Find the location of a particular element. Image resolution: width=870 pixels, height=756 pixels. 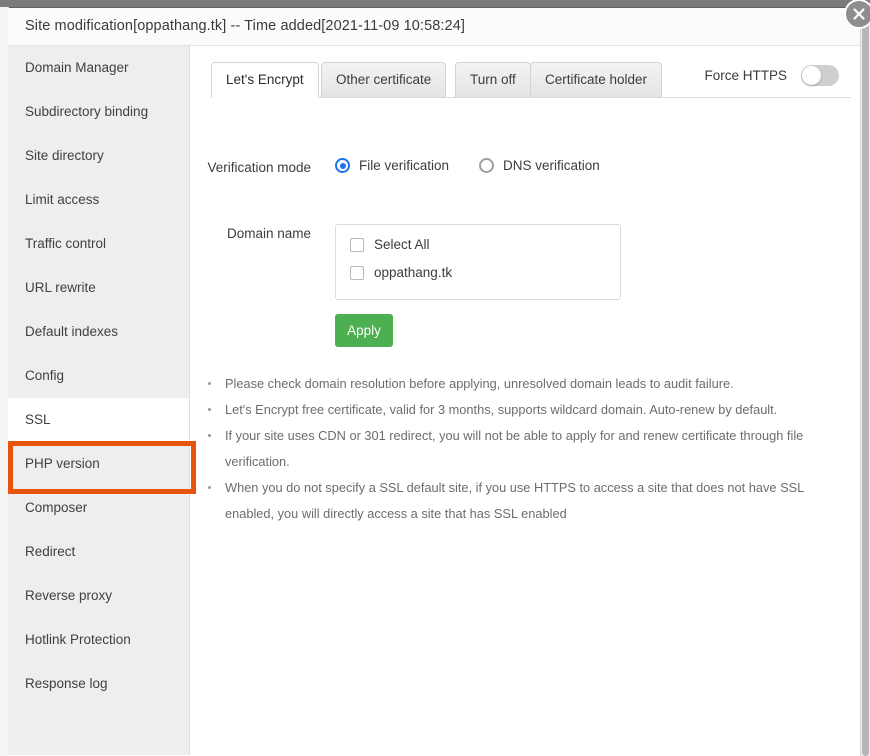

sidebar-item-label: Site directory is located at coordinates (64, 155).